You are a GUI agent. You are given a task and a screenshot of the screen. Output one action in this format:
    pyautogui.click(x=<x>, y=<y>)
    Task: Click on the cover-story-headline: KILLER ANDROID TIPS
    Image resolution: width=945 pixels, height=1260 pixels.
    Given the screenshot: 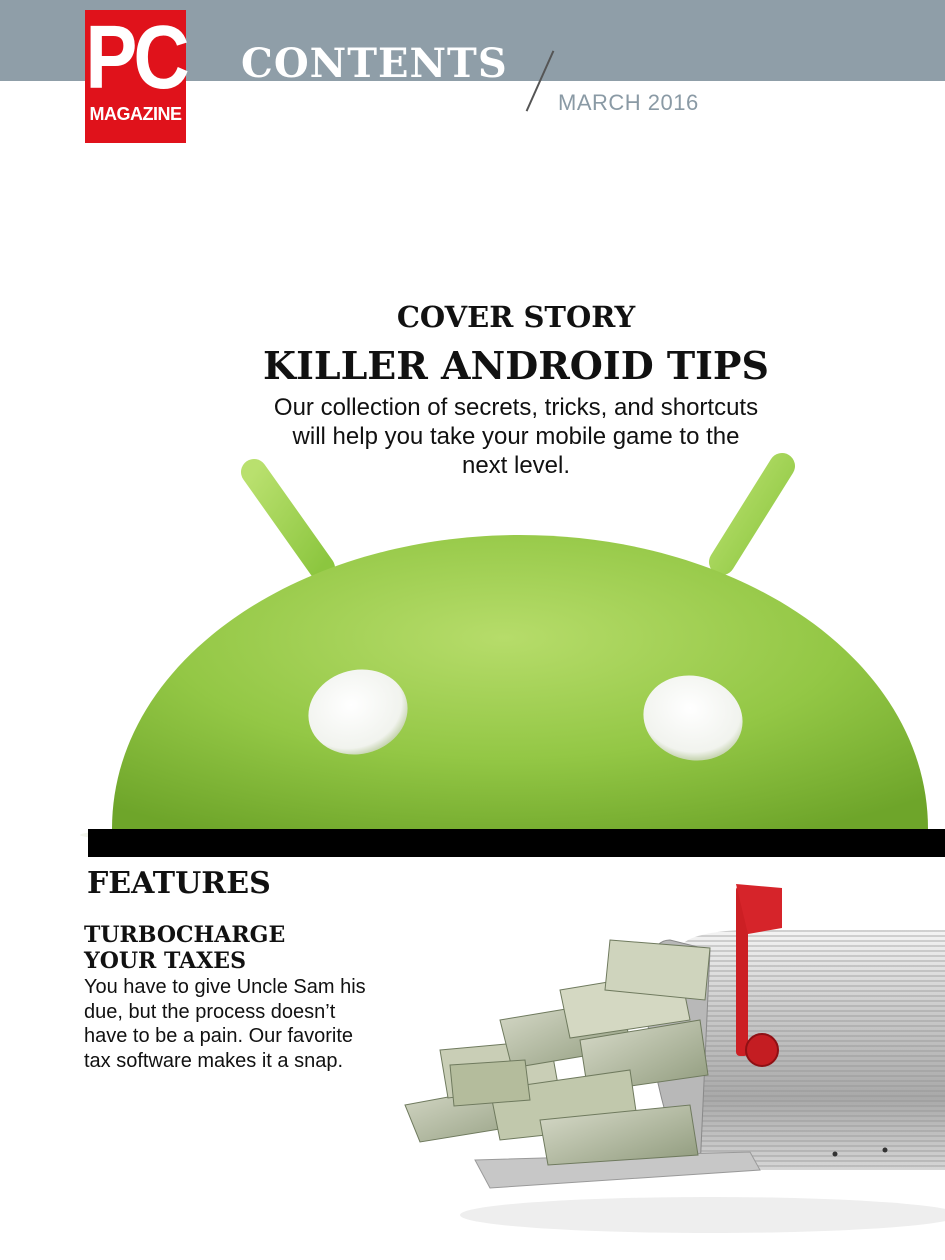 What is the action you would take?
    pyautogui.click(x=472, y=365)
    